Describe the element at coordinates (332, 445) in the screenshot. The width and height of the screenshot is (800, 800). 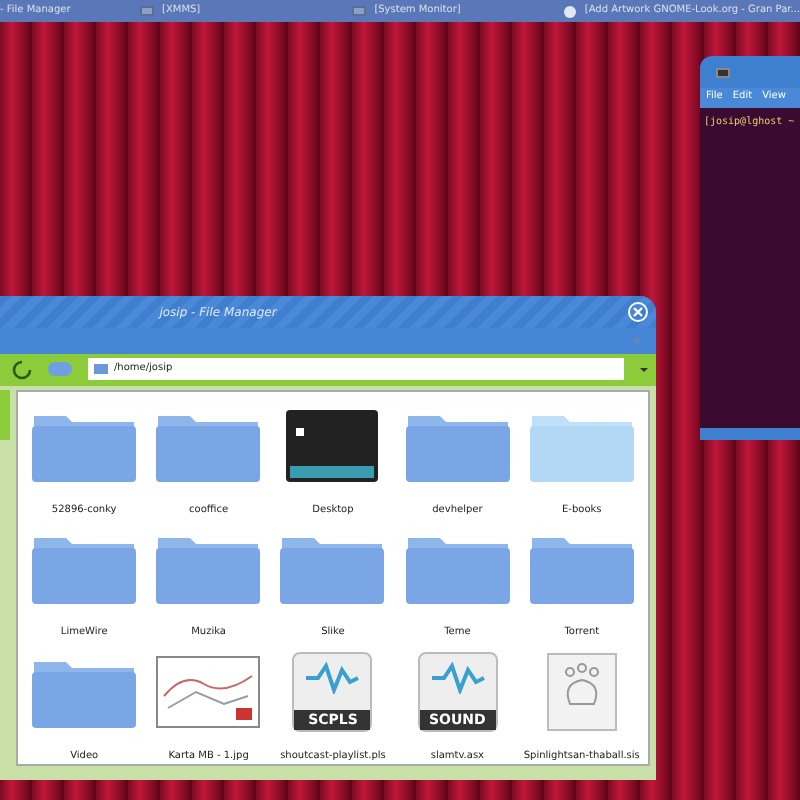
I see `monitor-icon` at that location.